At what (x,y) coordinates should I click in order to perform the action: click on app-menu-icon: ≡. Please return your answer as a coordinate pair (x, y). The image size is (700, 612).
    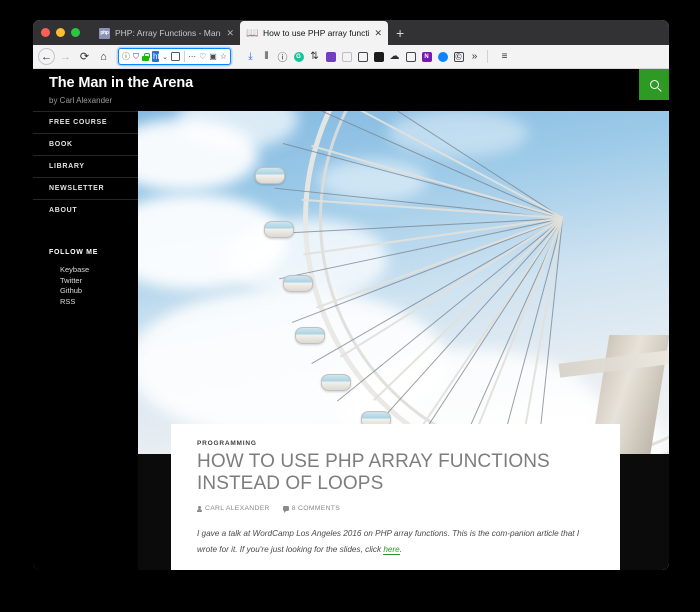
    Looking at the image, I should click on (504, 56).